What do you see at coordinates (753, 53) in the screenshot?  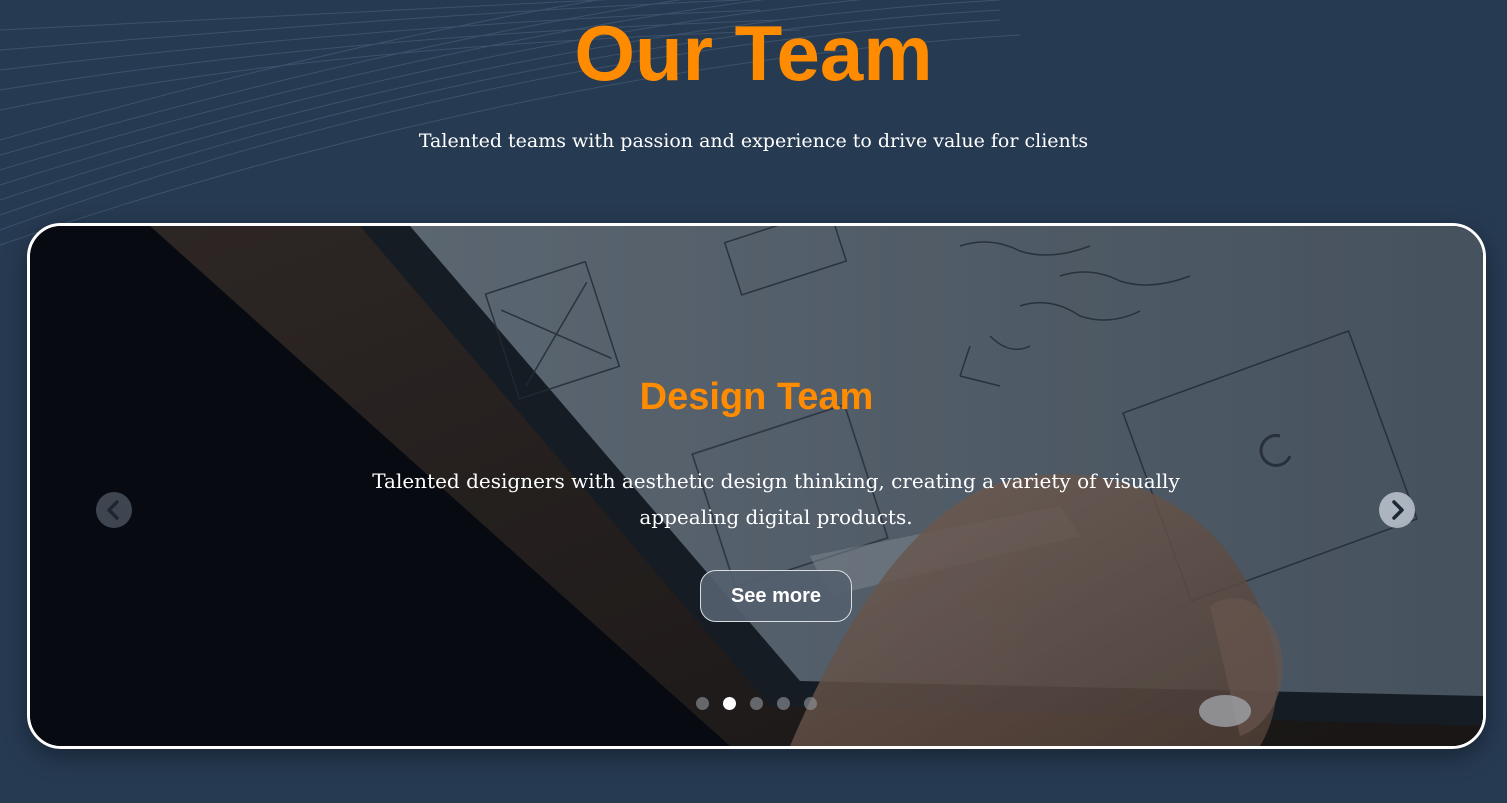 I see `page-title: Our Team` at bounding box center [753, 53].